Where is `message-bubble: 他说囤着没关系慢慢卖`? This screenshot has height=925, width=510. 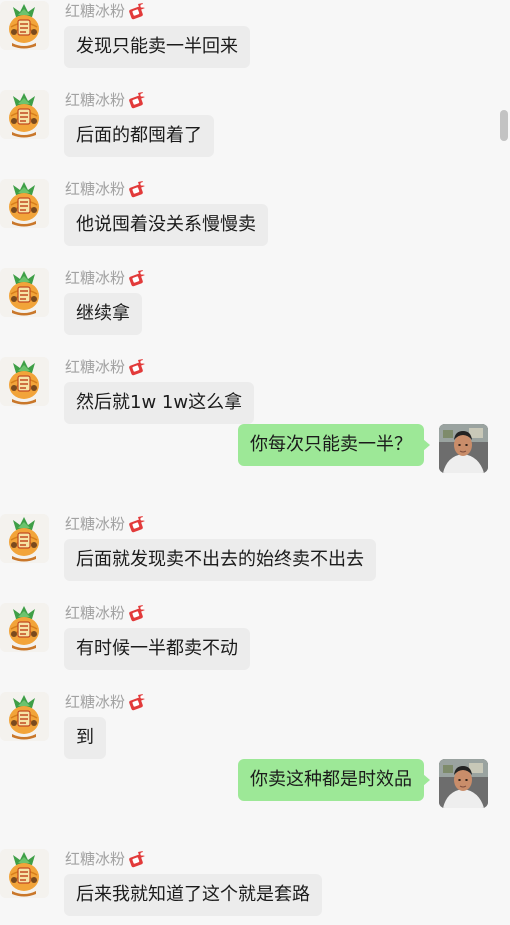
message-bubble: 他说囤着没关系慢慢卖 is located at coordinates (166, 225).